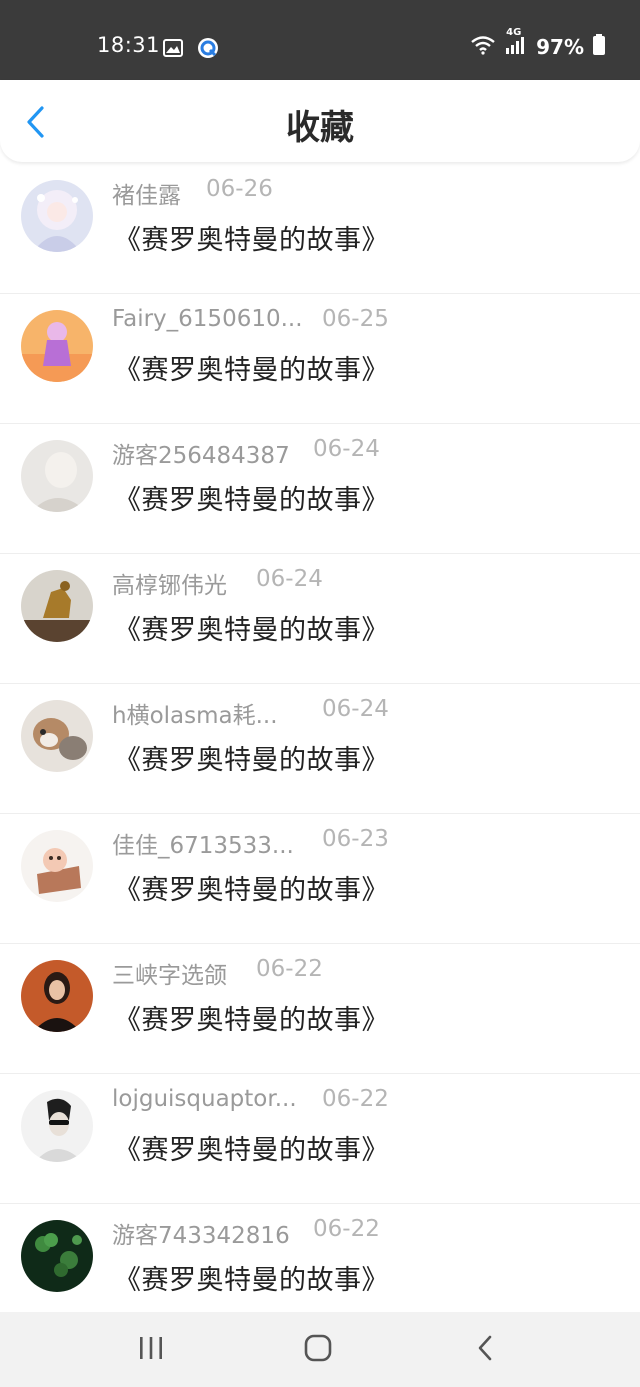  What do you see at coordinates (169, 976) in the screenshot?
I see `user-name: 三峡字选颌` at bounding box center [169, 976].